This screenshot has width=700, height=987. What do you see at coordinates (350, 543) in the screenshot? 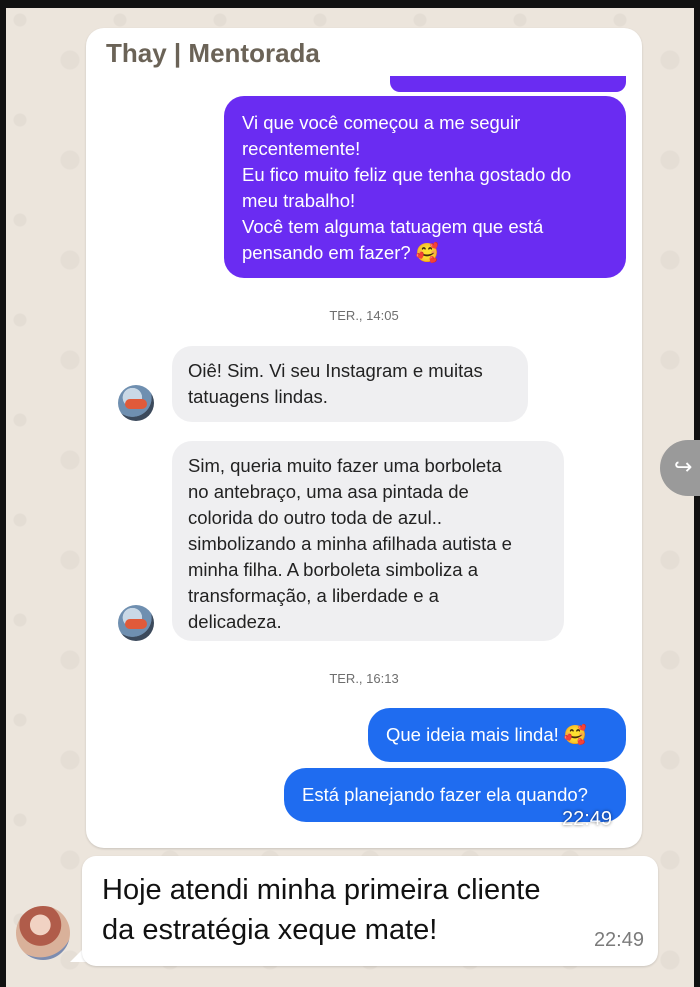
I see `message-line: simbolizando a minha afilhada autista e` at bounding box center [350, 543].